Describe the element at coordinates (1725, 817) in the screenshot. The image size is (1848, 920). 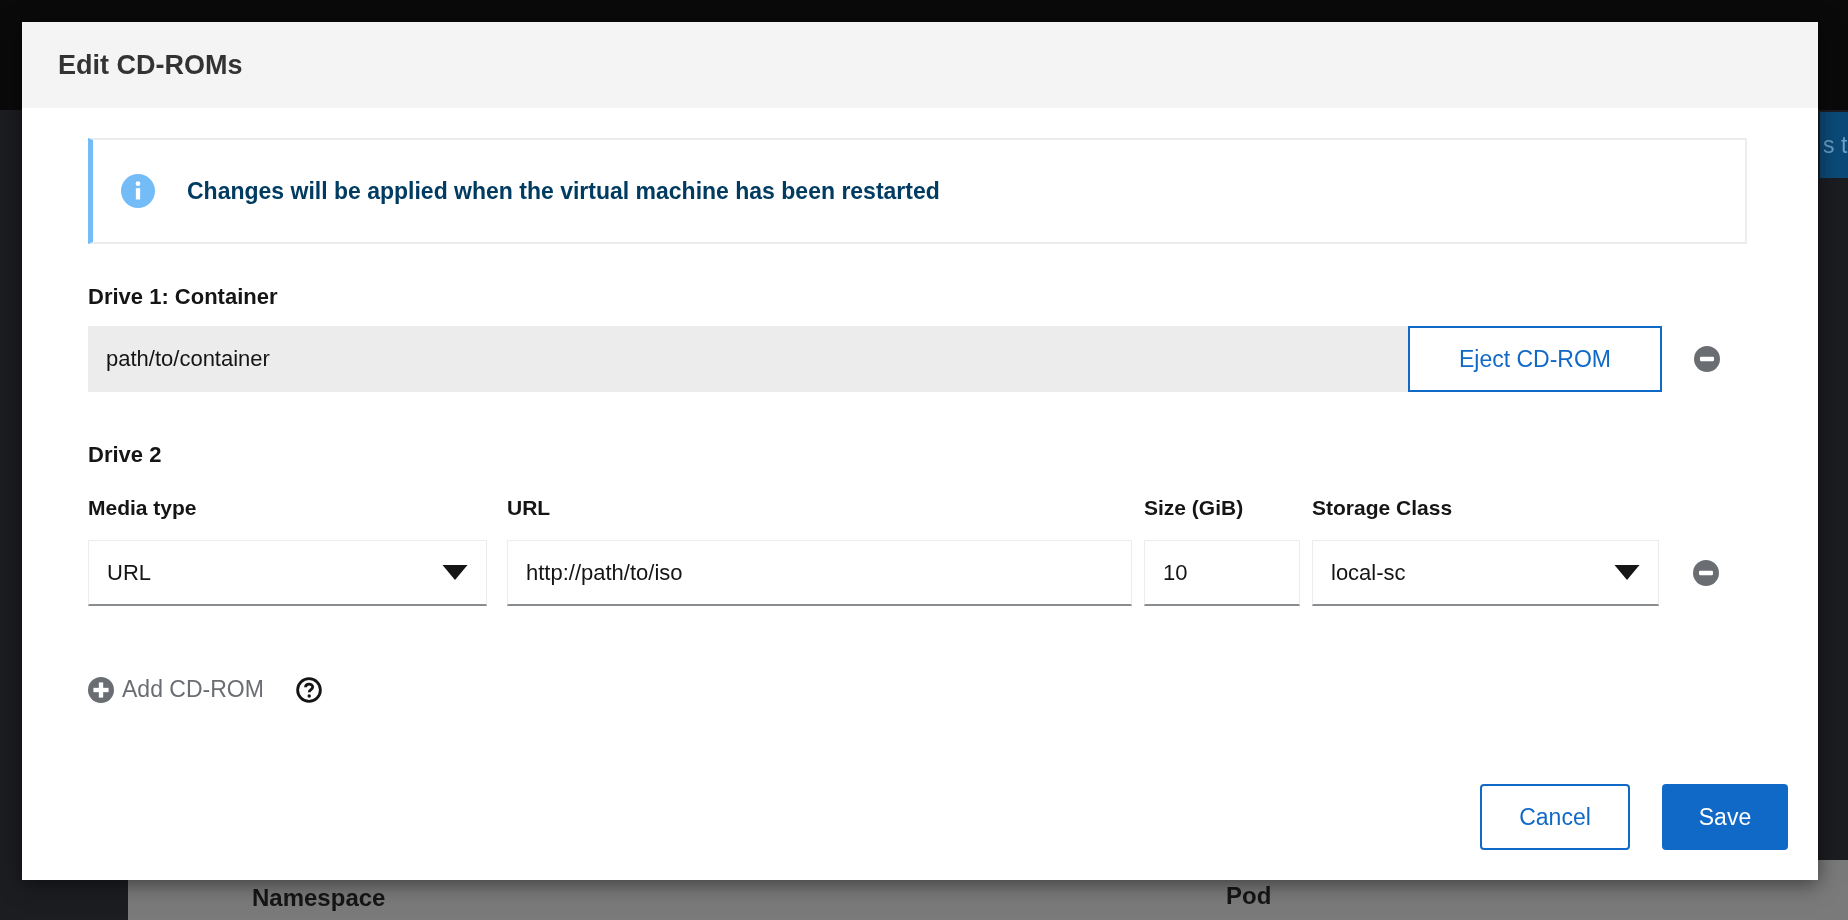
I see `save-button: Save` at that location.